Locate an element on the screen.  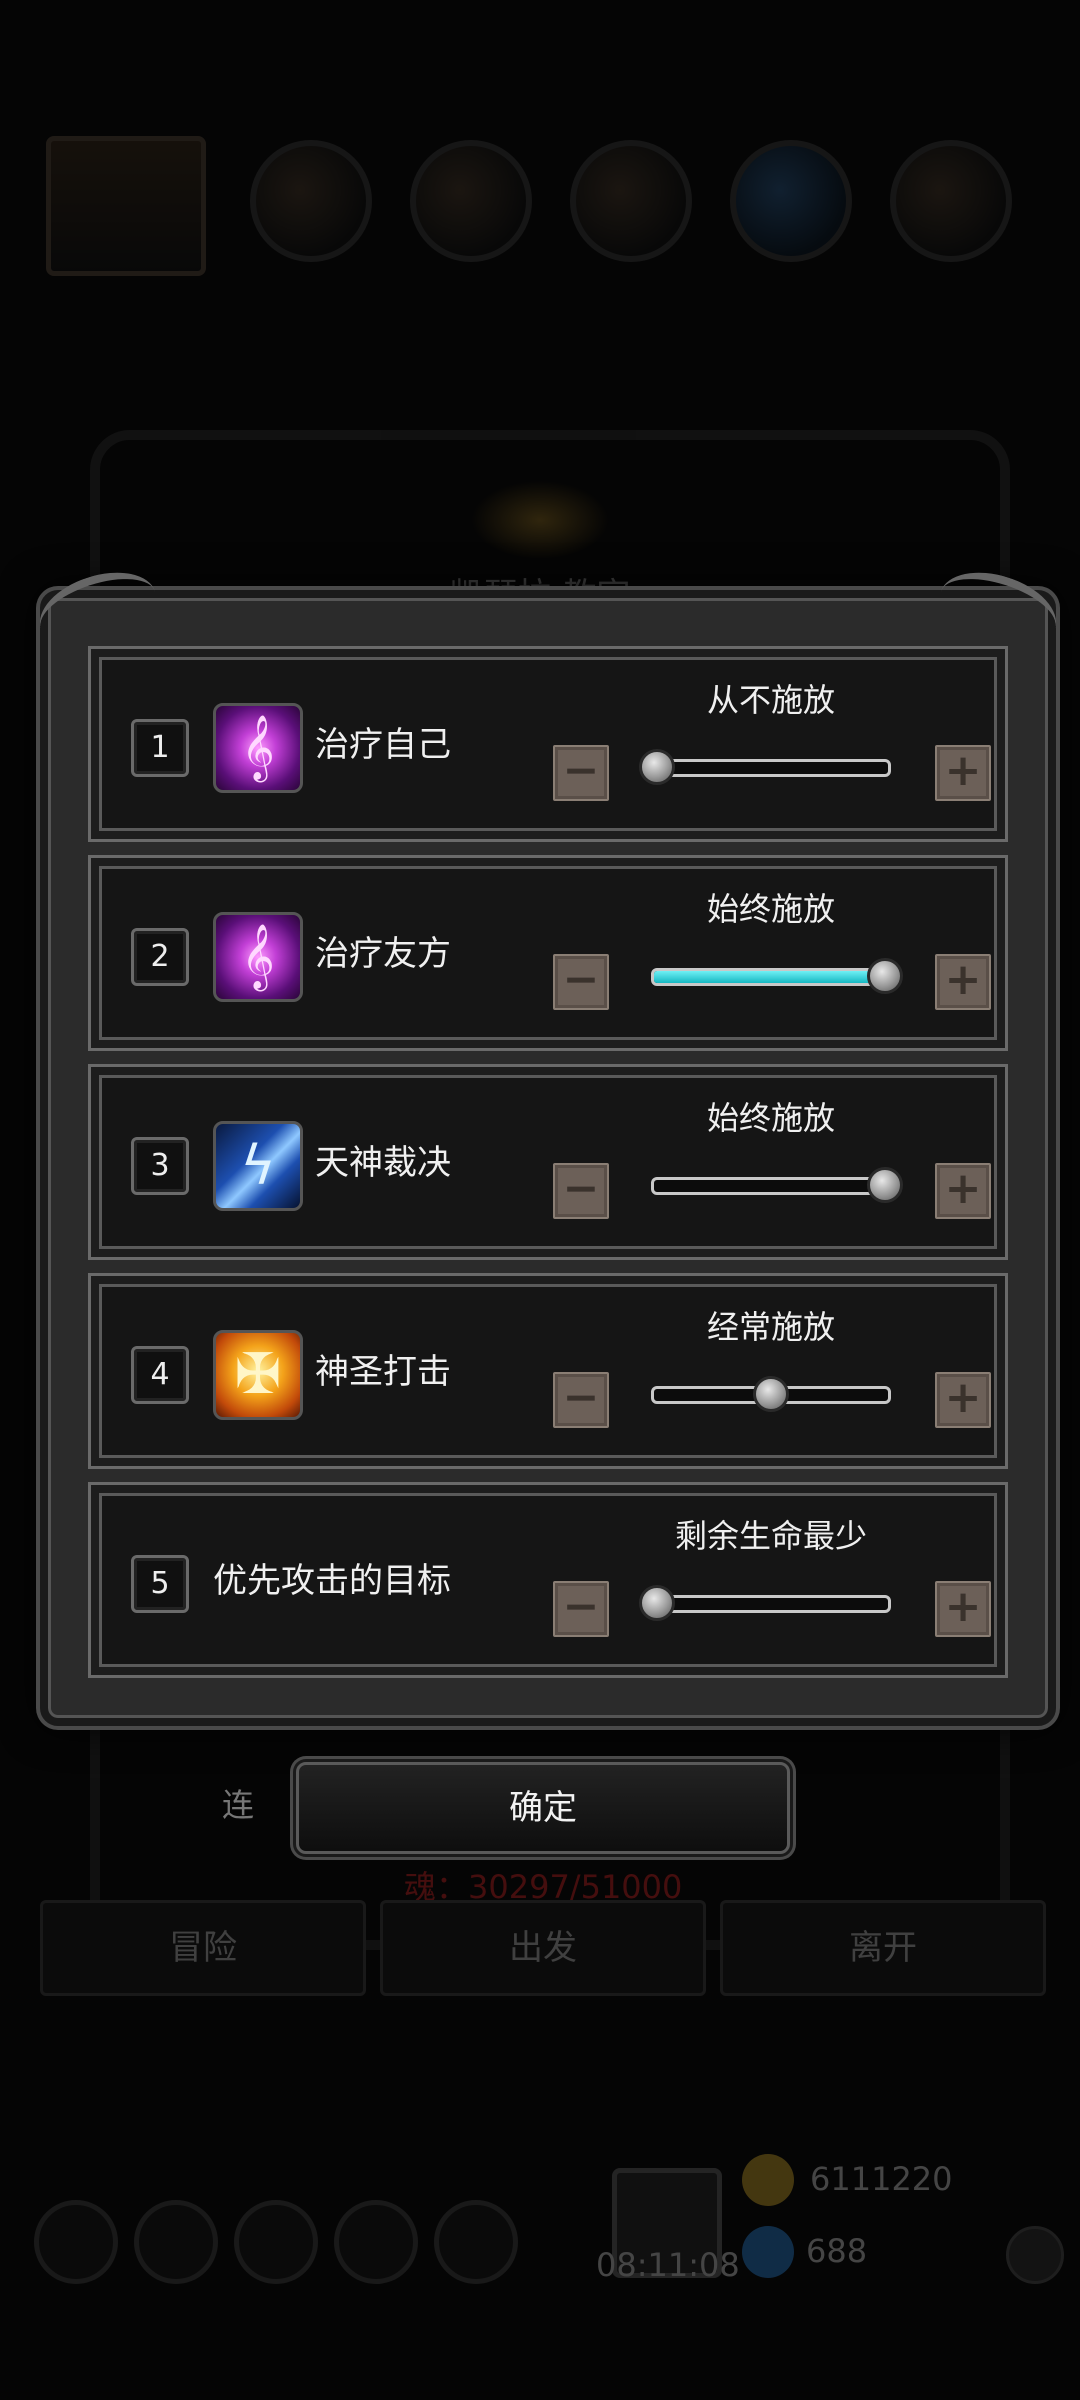
skill-row-2: 2 𝄞 治疗友方 始终施放 − + is located at coordinates (548, 953).